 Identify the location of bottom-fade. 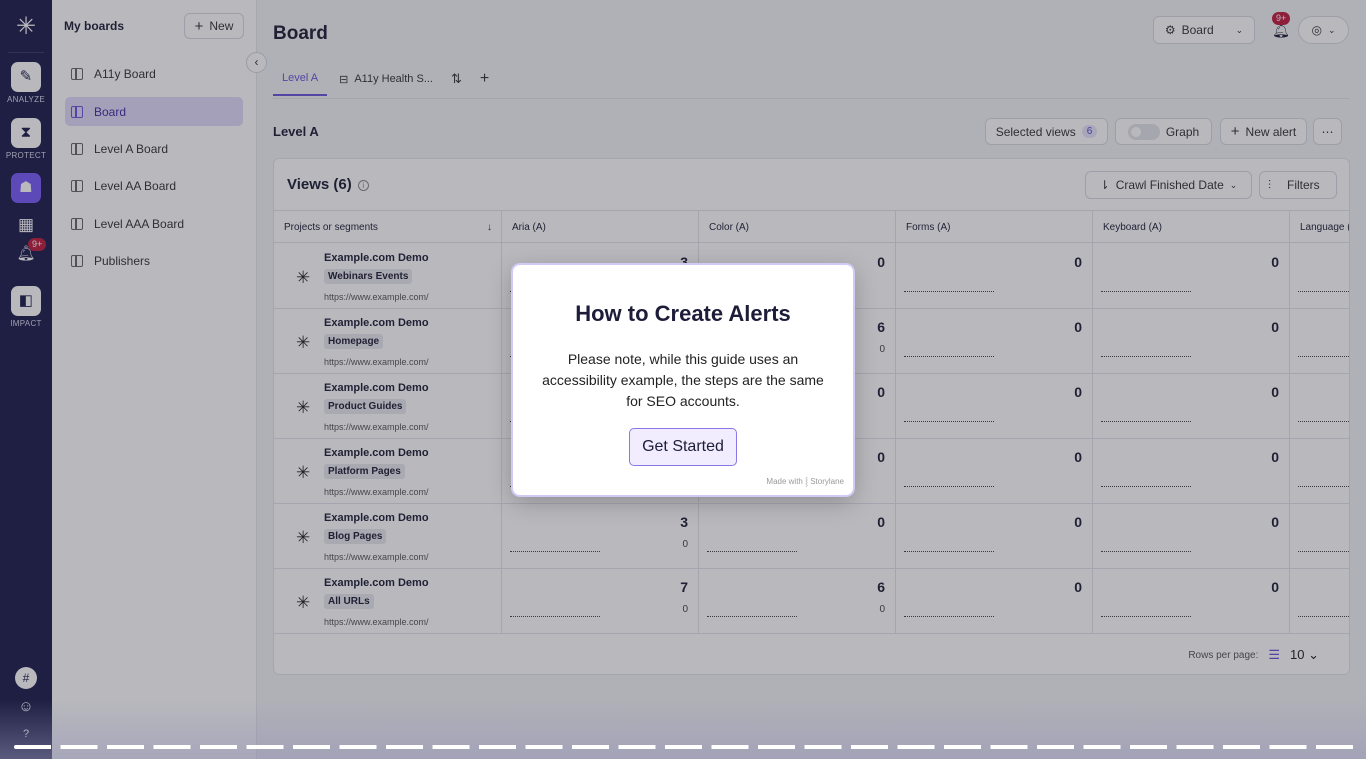
(683, 729).